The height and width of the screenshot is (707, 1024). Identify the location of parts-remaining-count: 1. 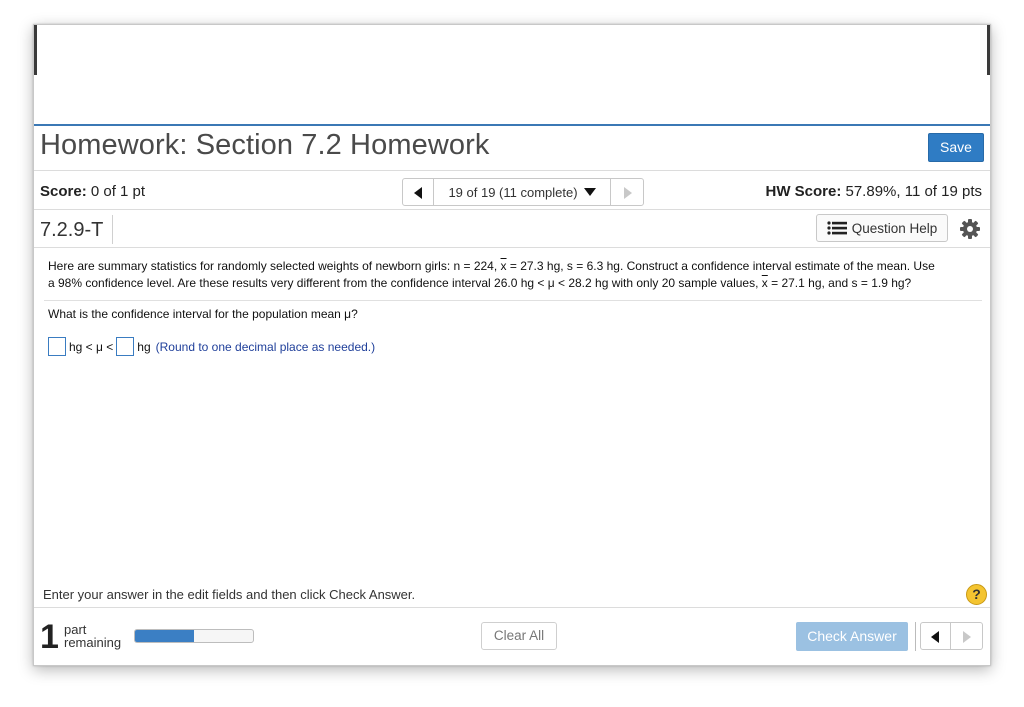
(49, 637).